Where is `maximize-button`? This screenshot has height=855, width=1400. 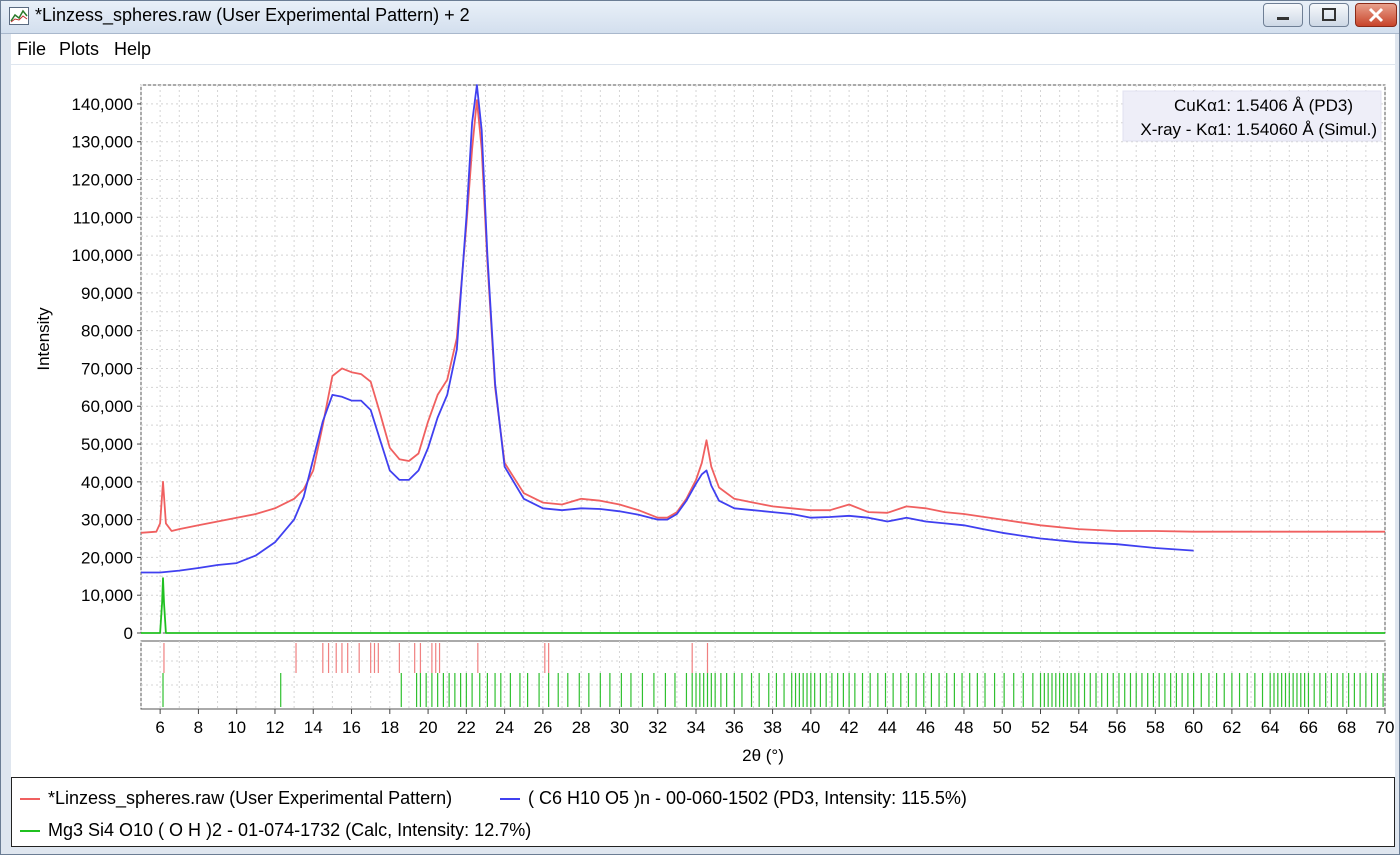
maximize-button is located at coordinates (1329, 15).